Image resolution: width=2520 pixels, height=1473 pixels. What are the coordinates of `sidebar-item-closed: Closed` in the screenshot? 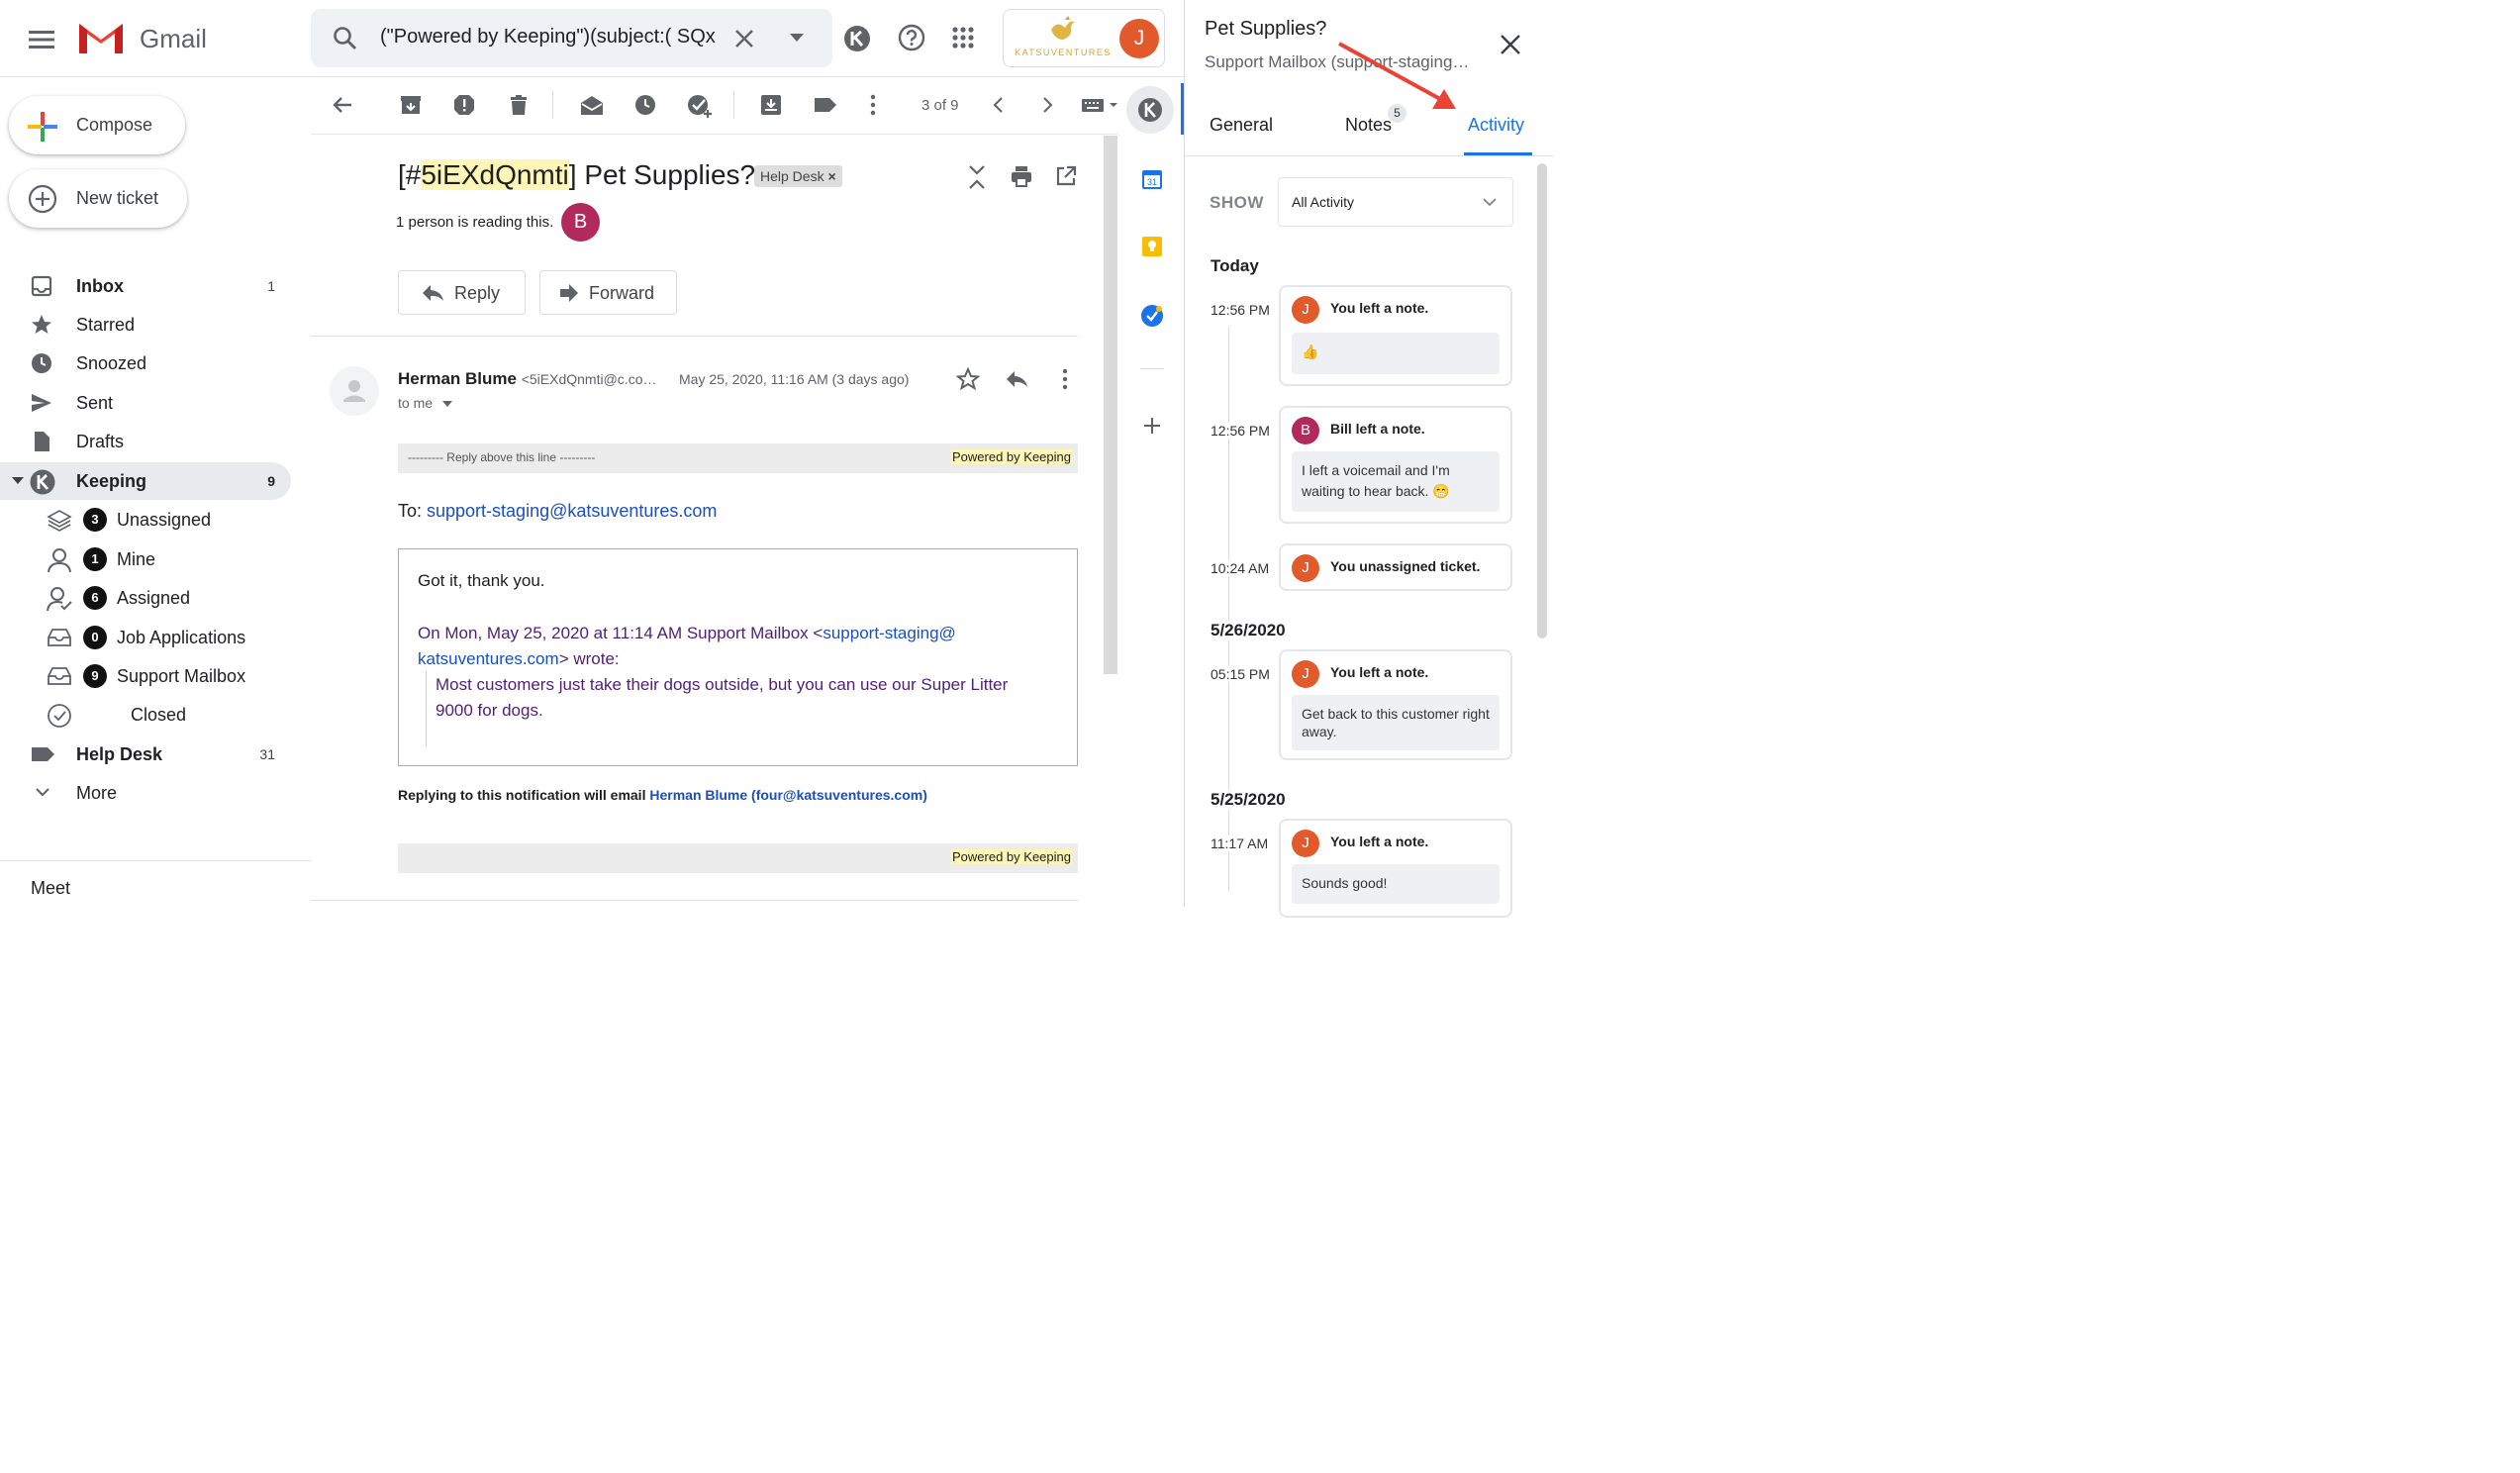 It's located at (145, 715).